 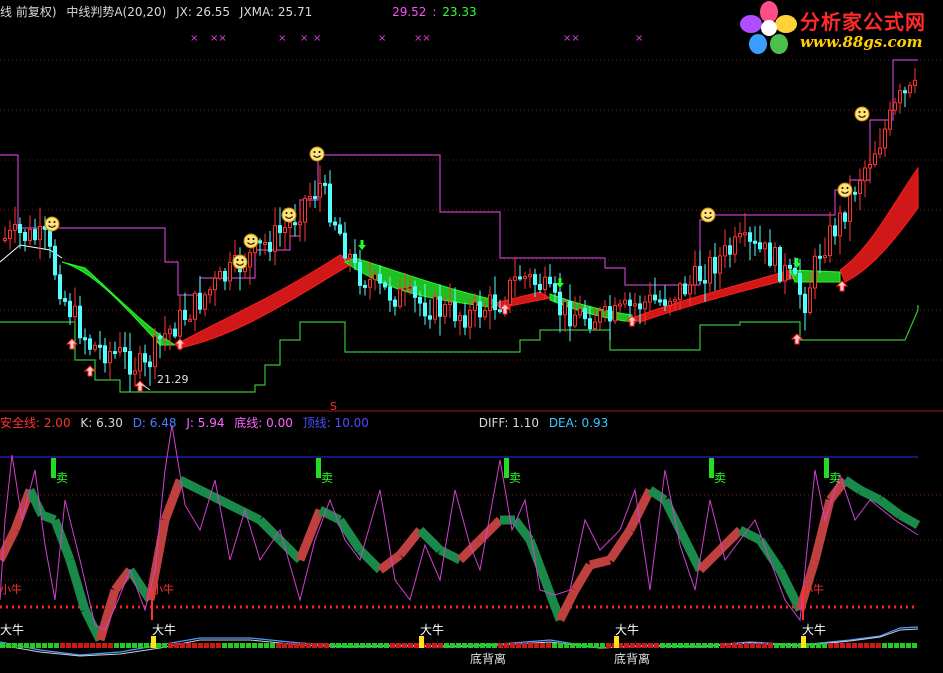 What do you see at coordinates (861, 42) in the screenshot?
I see `logo-url: www.88gs.com` at bounding box center [861, 42].